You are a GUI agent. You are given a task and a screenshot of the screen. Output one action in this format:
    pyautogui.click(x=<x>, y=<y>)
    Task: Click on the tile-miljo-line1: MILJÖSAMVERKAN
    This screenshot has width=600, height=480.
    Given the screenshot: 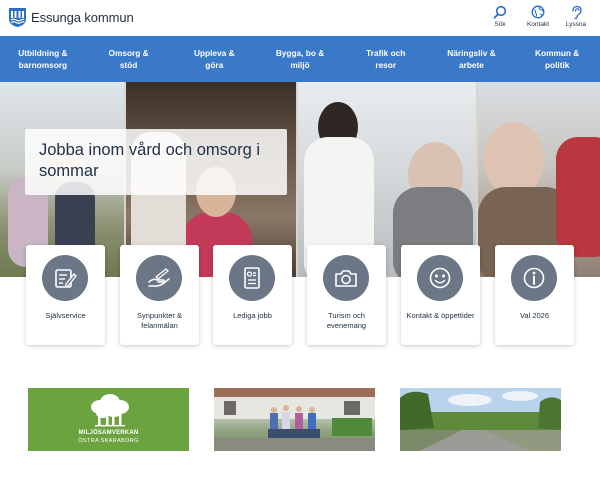 What is the action you would take?
    pyautogui.click(x=108, y=433)
    